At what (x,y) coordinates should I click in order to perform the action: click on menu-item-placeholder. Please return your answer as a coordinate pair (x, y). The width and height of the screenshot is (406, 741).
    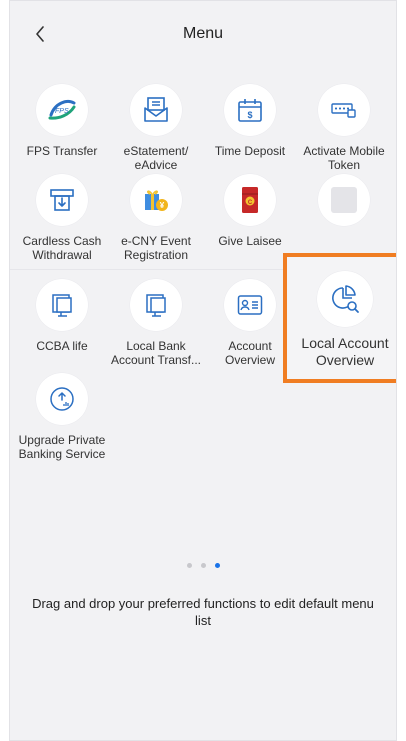
    Looking at the image, I should click on (344, 204).